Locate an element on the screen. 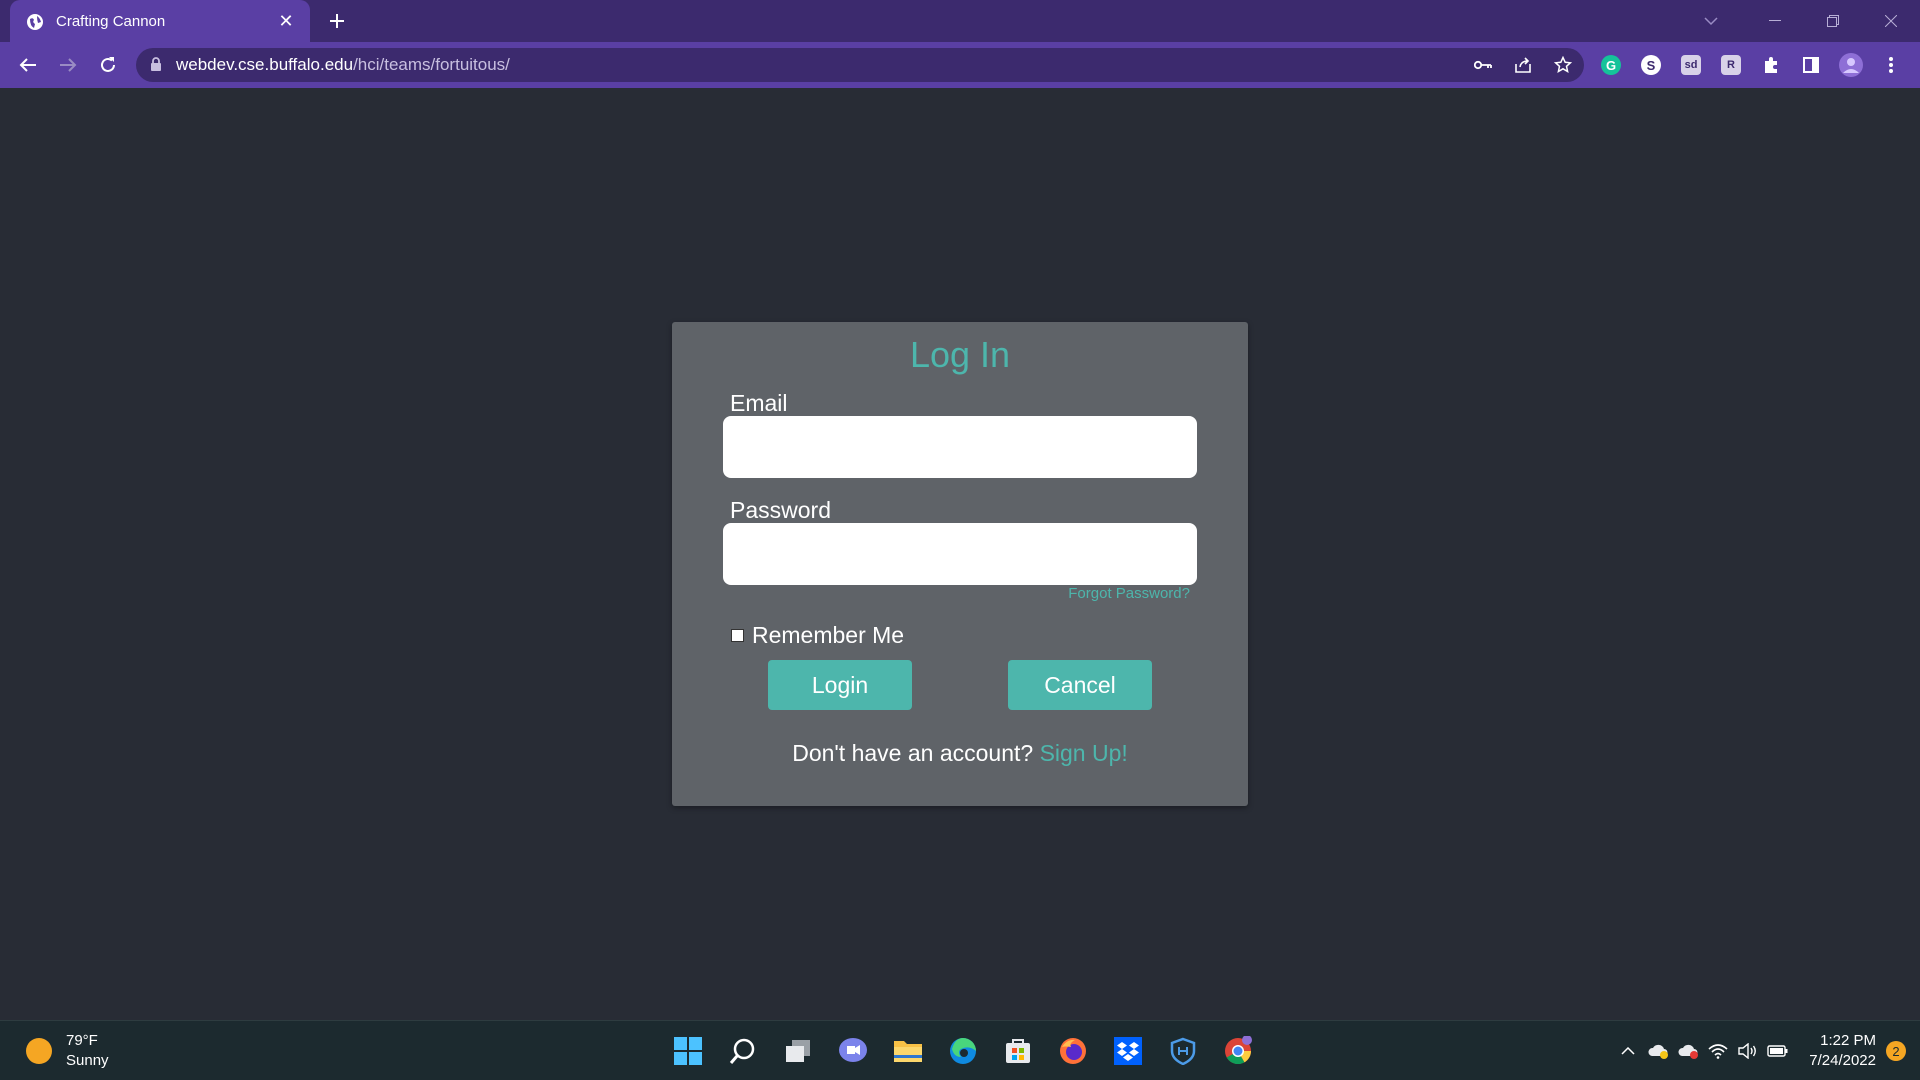 The height and width of the screenshot is (1080, 1920). reload-icon is located at coordinates (108, 65).